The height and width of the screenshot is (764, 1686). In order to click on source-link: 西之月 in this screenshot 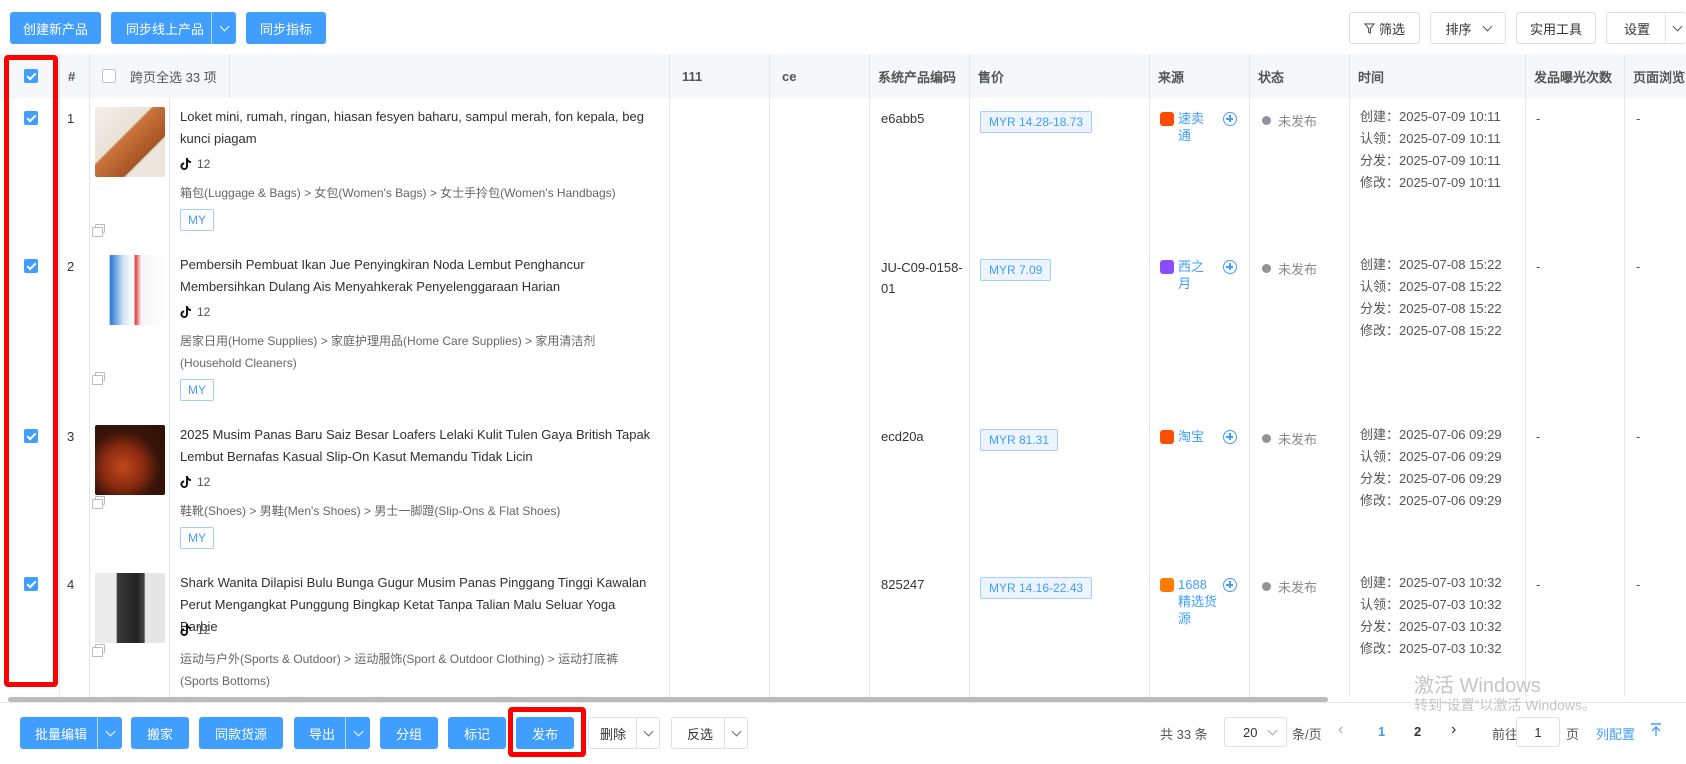, I will do `click(1188, 275)`.